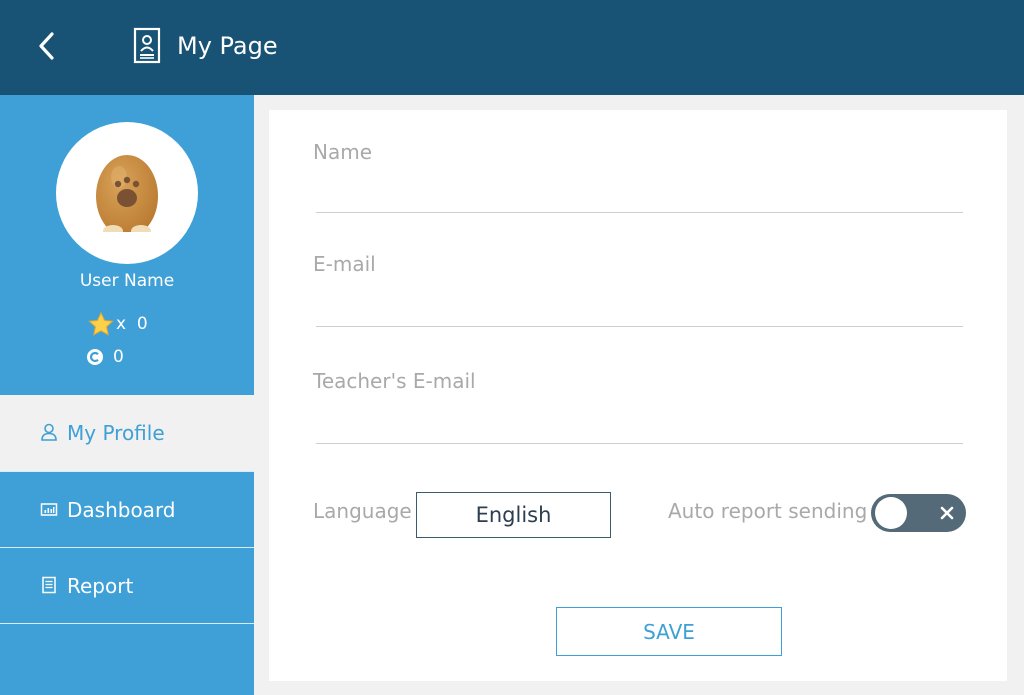 The width and height of the screenshot is (1024, 695). What do you see at coordinates (100, 585) in the screenshot?
I see `sidebar-item-label: Report` at bounding box center [100, 585].